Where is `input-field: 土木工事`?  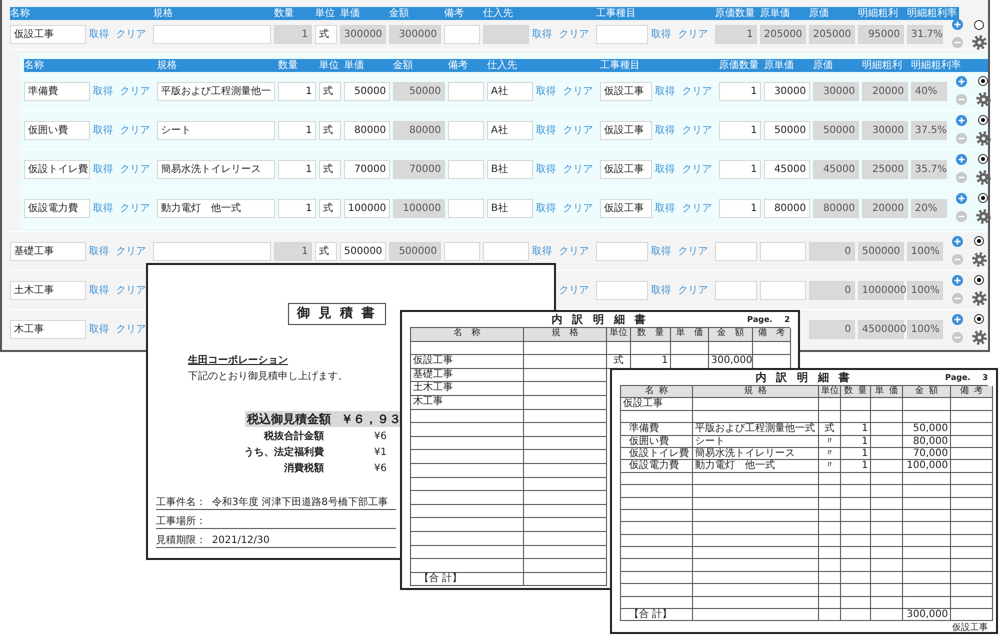 input-field: 土木工事 is located at coordinates (48, 290).